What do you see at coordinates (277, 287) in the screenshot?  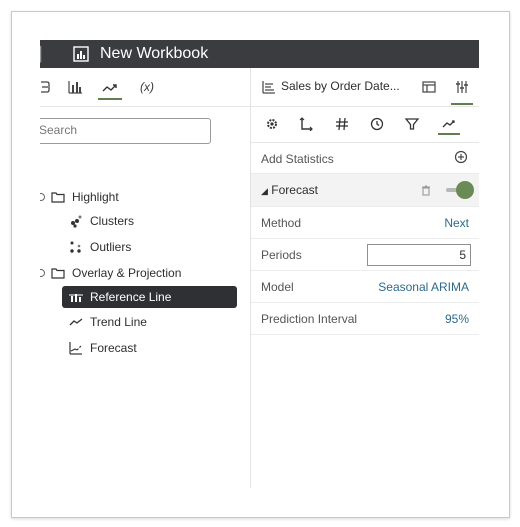 I see `model-label: Model` at bounding box center [277, 287].